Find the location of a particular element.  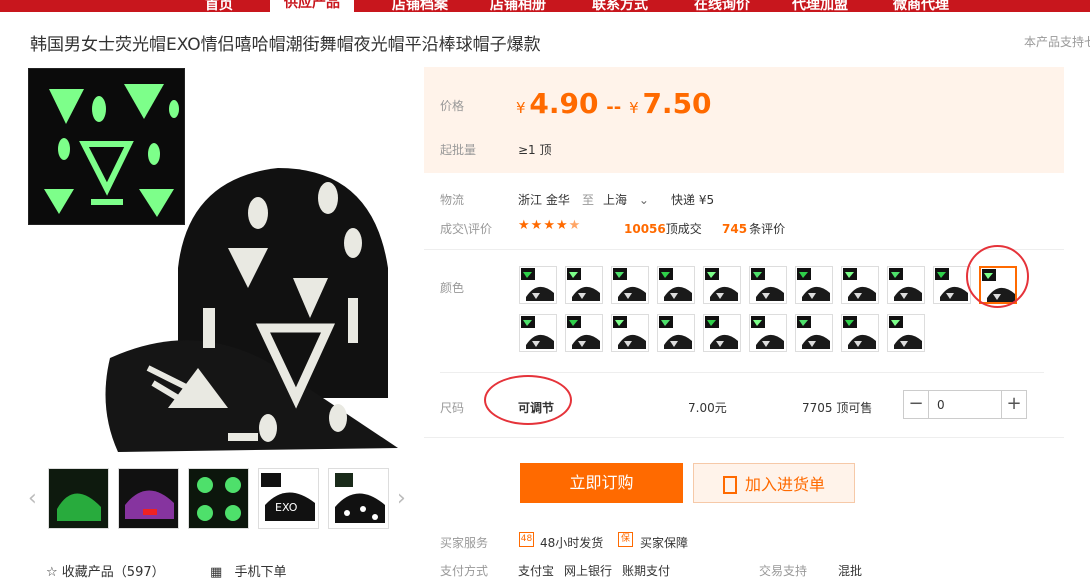

add-to-cart-button: 加入进货单 is located at coordinates (774, 483).